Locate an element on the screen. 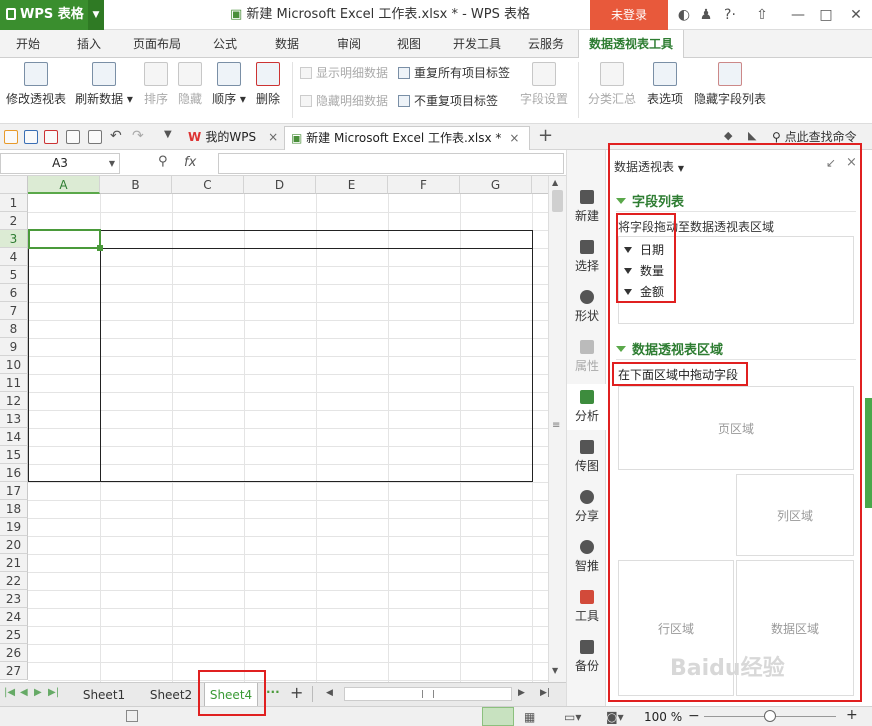 This screenshot has height=726, width=872. column-header: D is located at coordinates (280, 185).